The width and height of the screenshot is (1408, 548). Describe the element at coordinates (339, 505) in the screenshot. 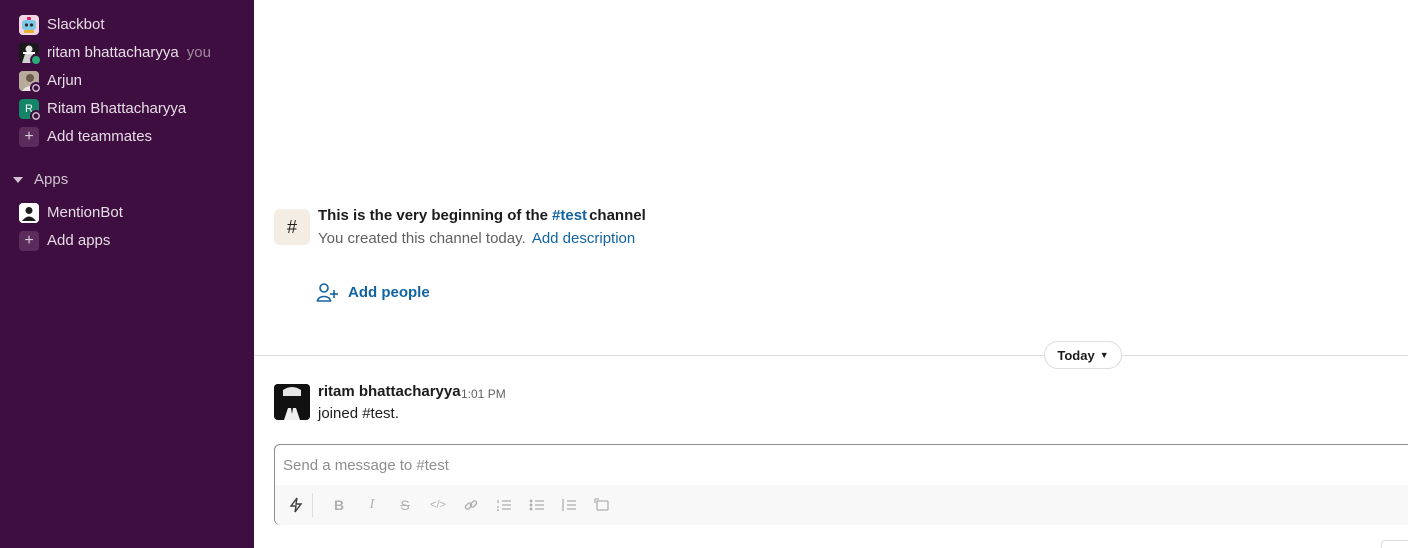

I see `bold-icon: B` at that location.